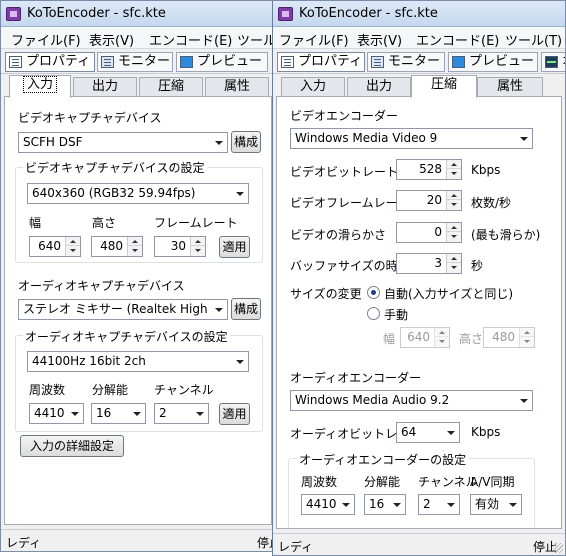  I want to click on audio-device-select: ステレオ ミキサー (Realtek High Definiti, so click(123, 309).